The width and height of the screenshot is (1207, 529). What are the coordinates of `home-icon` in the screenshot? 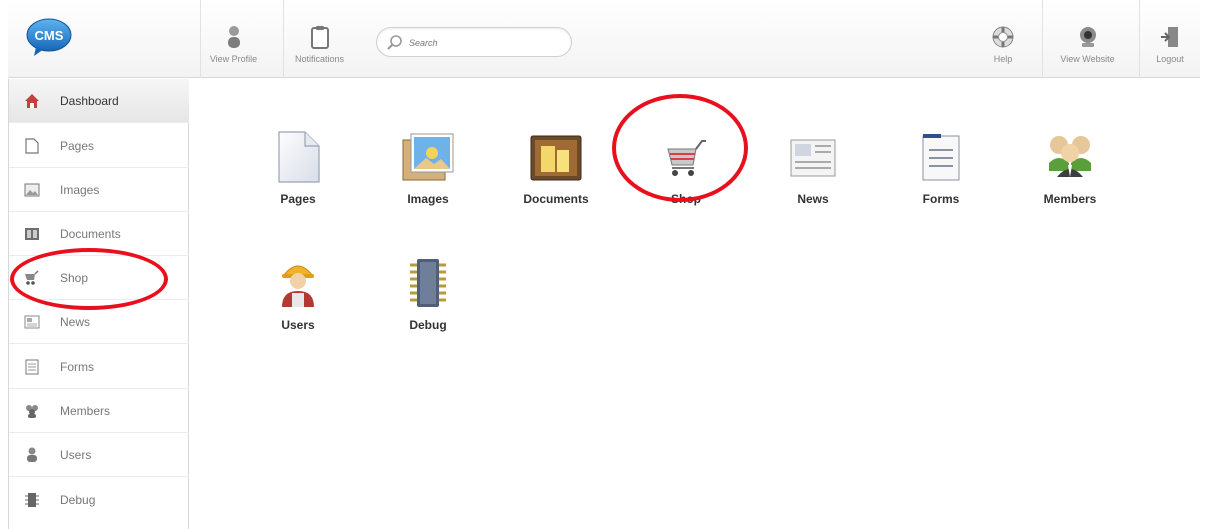 It's located at (32, 101).